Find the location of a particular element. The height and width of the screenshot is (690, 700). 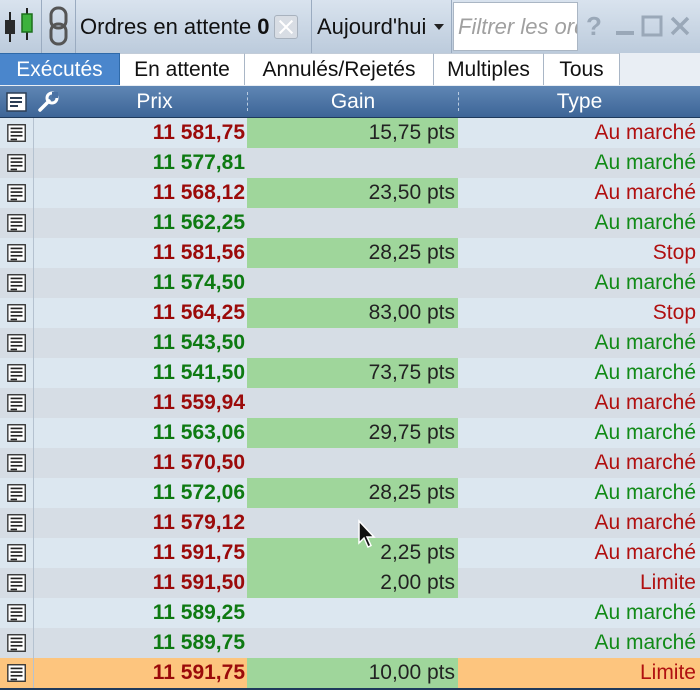

pending-count: 0 is located at coordinates (263, 26).